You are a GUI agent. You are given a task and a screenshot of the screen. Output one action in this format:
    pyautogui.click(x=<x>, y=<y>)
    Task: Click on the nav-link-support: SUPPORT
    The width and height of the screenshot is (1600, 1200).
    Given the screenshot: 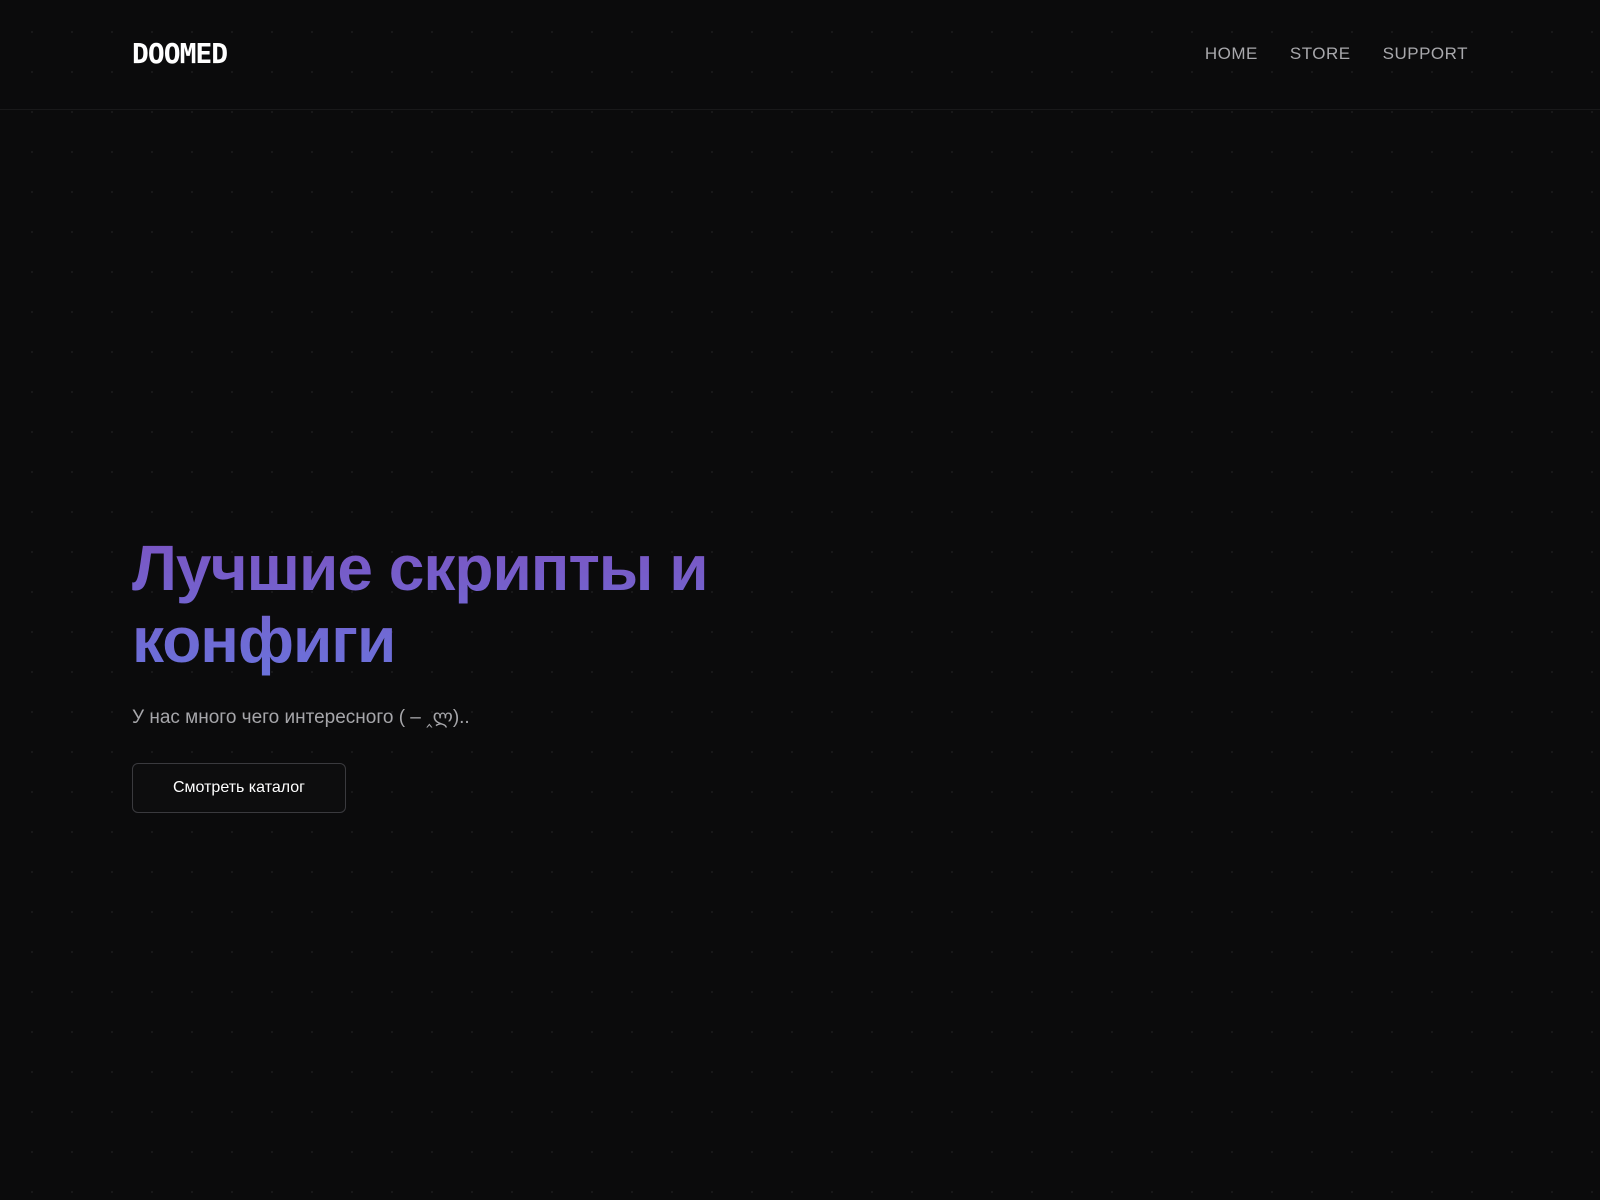 What is the action you would take?
    pyautogui.click(x=1425, y=54)
    